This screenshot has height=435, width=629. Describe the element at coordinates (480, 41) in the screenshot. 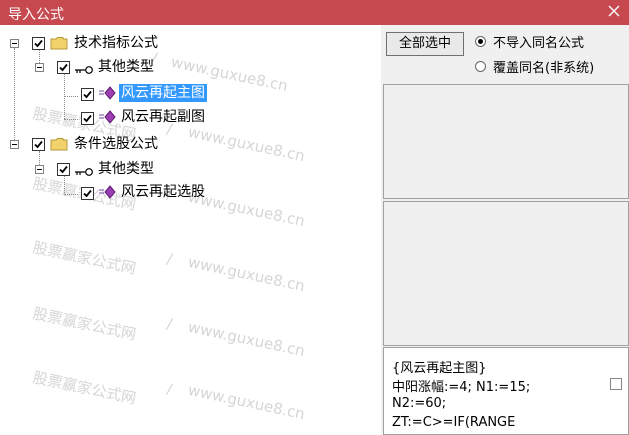

I see `radio-no-import` at that location.